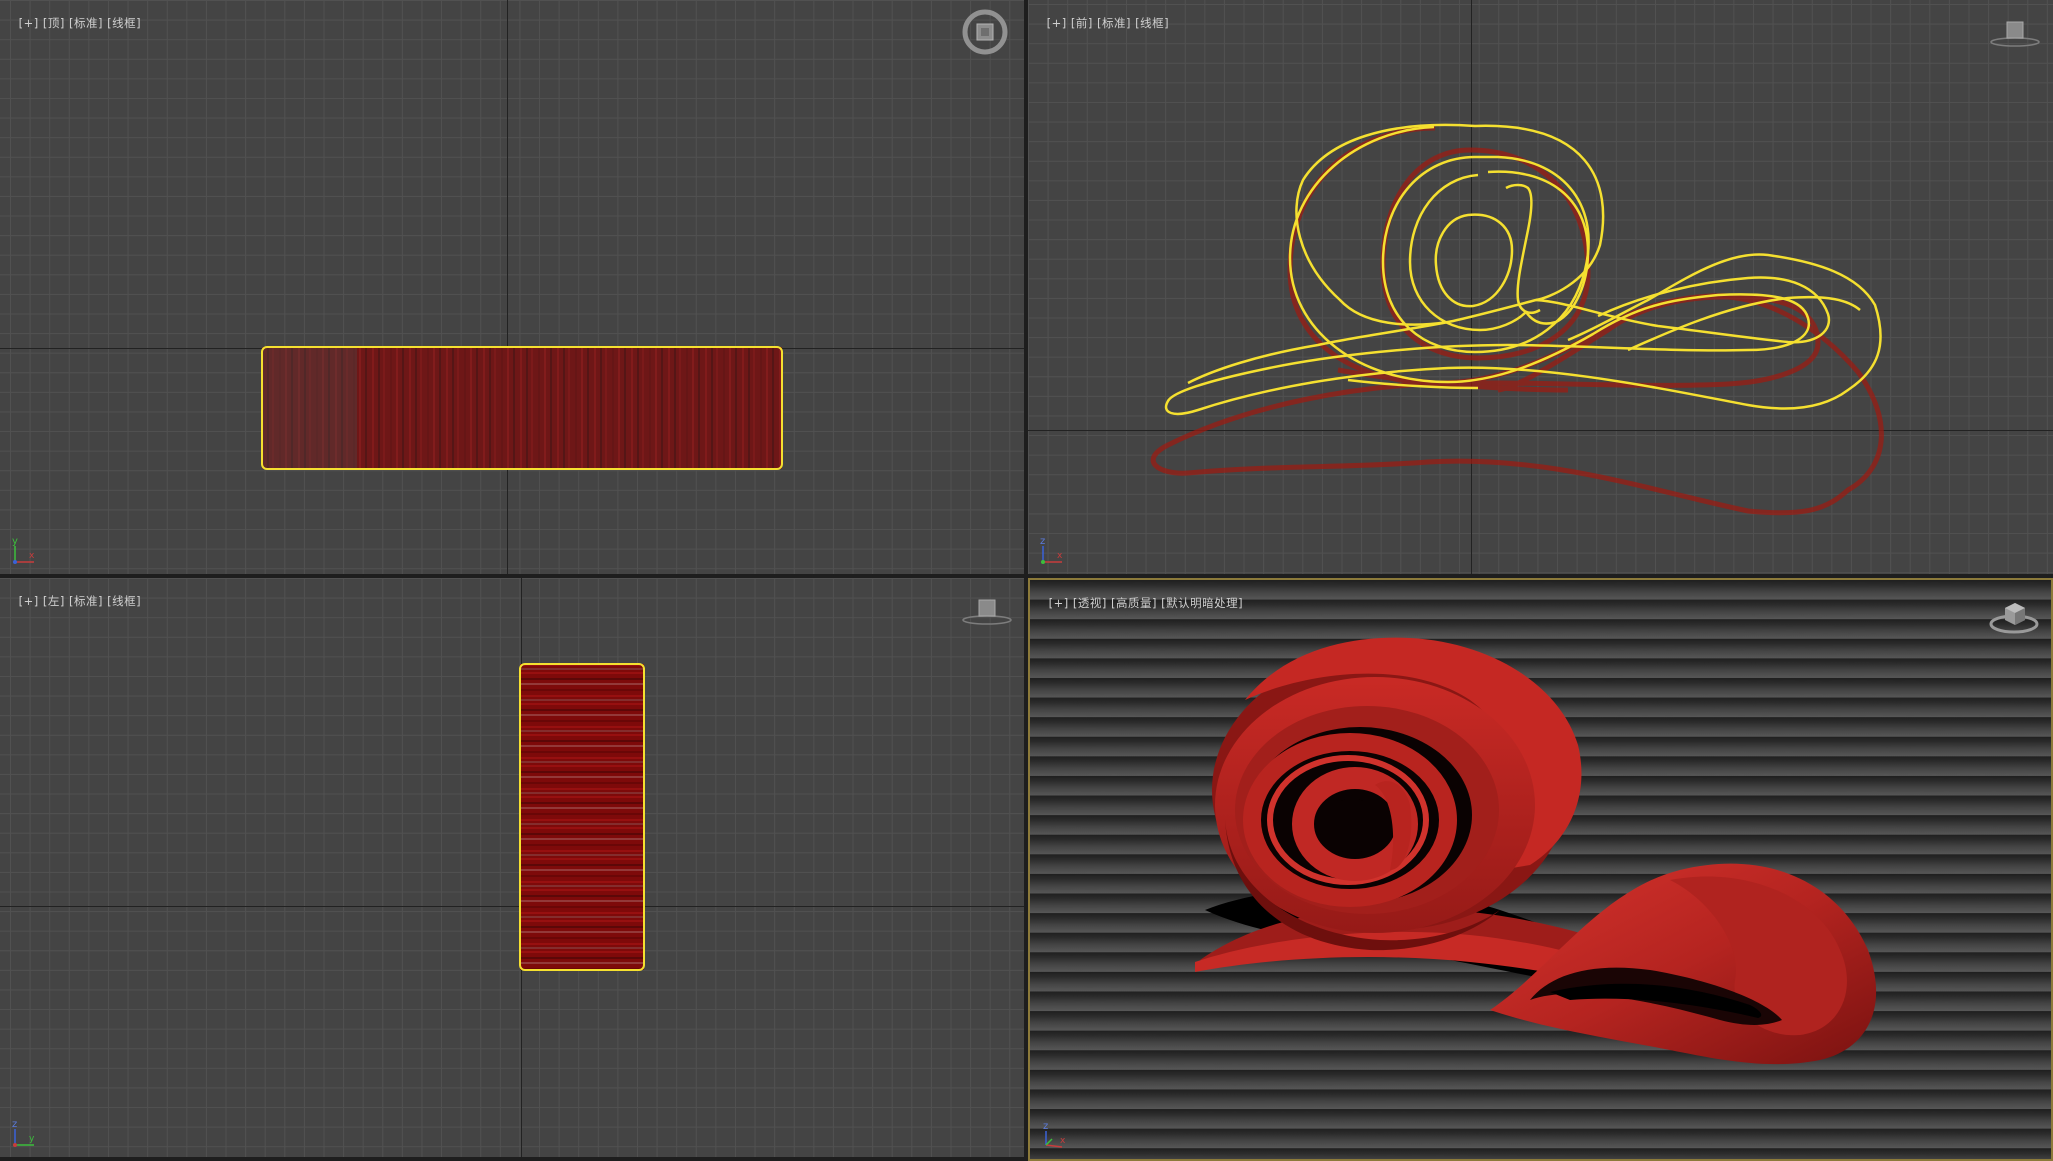 The height and width of the screenshot is (1161, 2053). What do you see at coordinates (54, 601) in the screenshot?
I see `viewport-point-of-view-menu: [左]` at bounding box center [54, 601].